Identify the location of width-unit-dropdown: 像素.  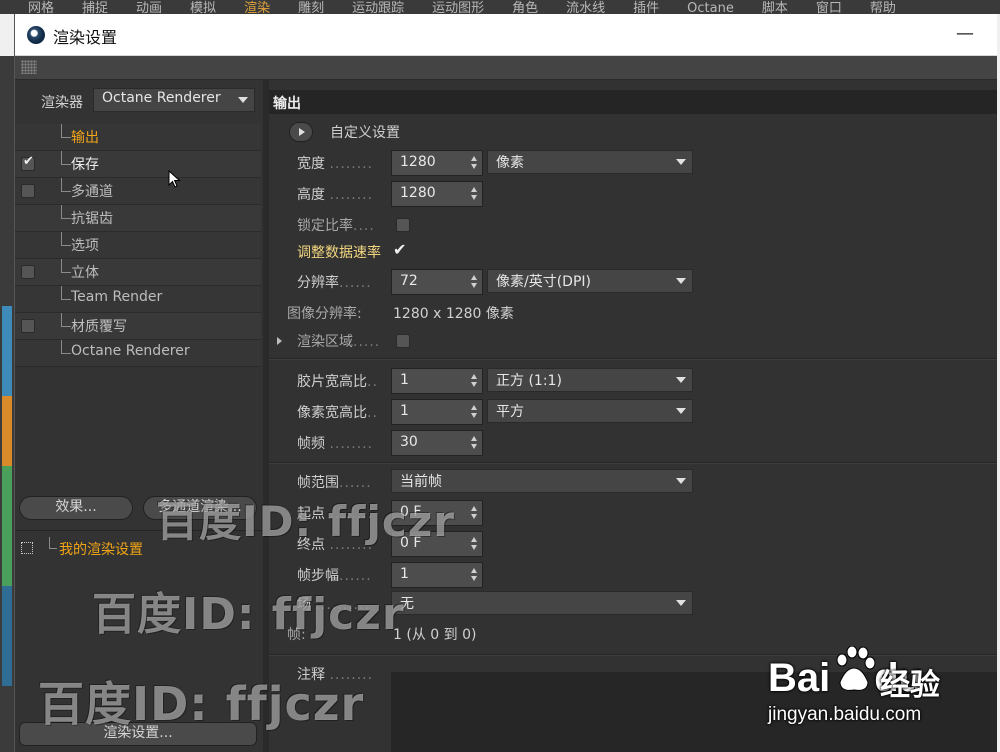
(590, 162).